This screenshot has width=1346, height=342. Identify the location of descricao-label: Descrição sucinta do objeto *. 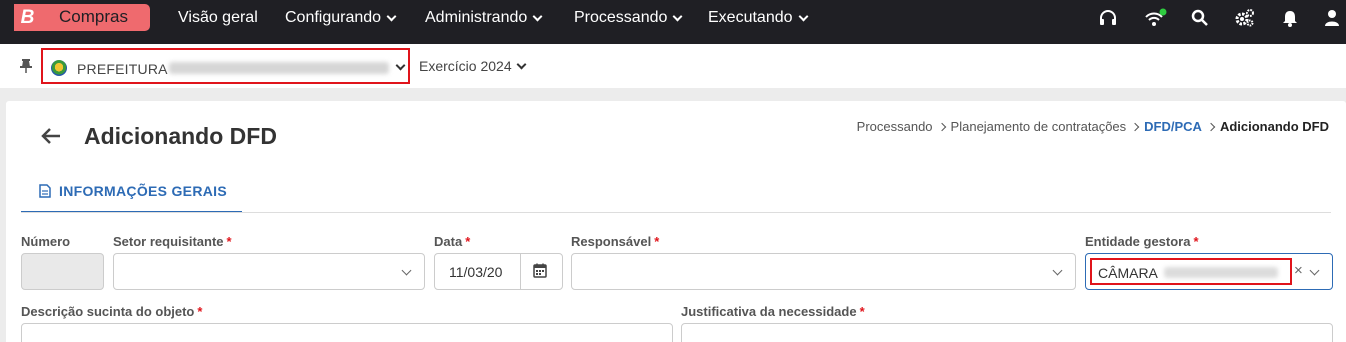
(111, 311).